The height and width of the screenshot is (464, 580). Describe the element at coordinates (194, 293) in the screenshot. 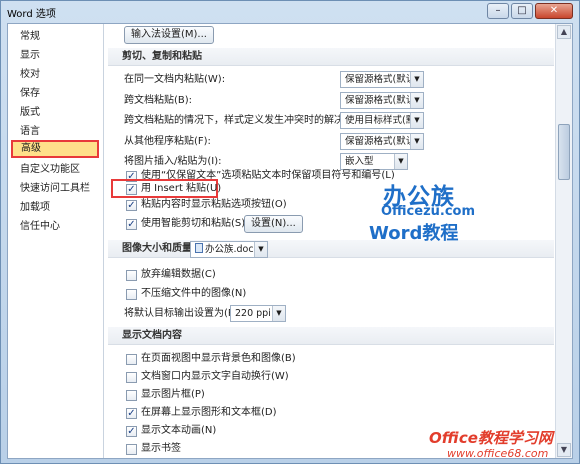

I see `no-compress-images-label: 不压缩文件中的图像(N)` at that location.